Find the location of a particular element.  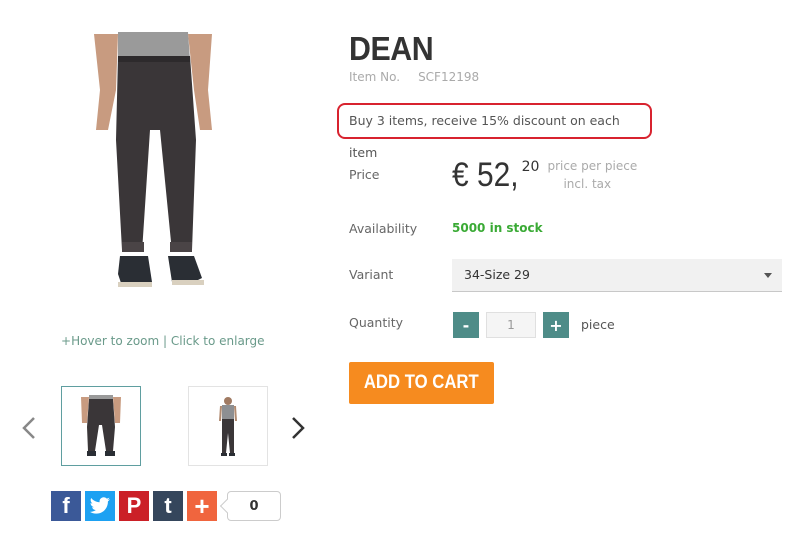

add-to-cart-label: ADD TO CART is located at coordinates (421, 382).